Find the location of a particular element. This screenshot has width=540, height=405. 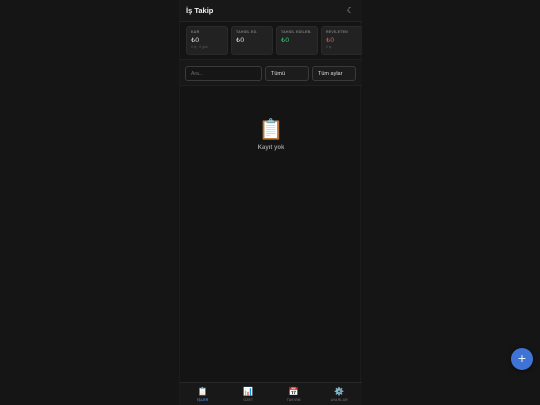

nav-label: TAKVİM is located at coordinates (293, 399).